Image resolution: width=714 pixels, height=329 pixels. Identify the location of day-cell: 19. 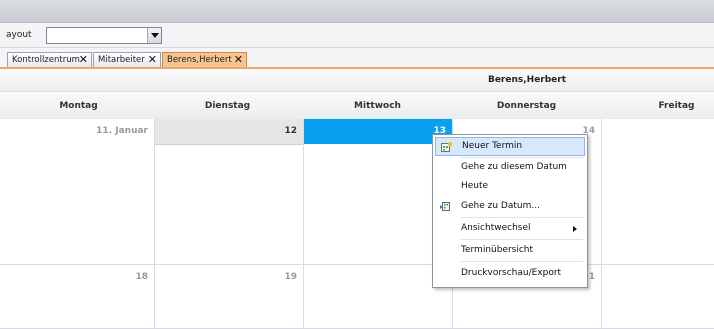
(229, 297).